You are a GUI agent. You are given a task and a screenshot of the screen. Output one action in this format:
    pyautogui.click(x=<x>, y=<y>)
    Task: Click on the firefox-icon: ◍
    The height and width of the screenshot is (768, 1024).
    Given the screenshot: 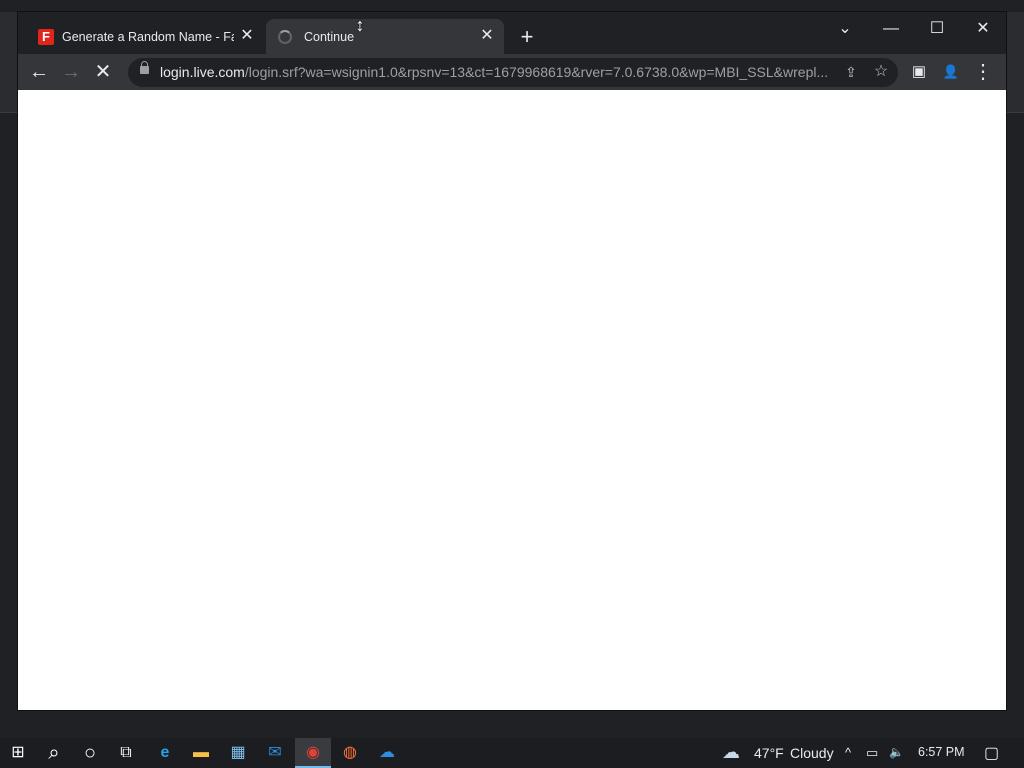 What is the action you would take?
    pyautogui.click(x=350, y=753)
    